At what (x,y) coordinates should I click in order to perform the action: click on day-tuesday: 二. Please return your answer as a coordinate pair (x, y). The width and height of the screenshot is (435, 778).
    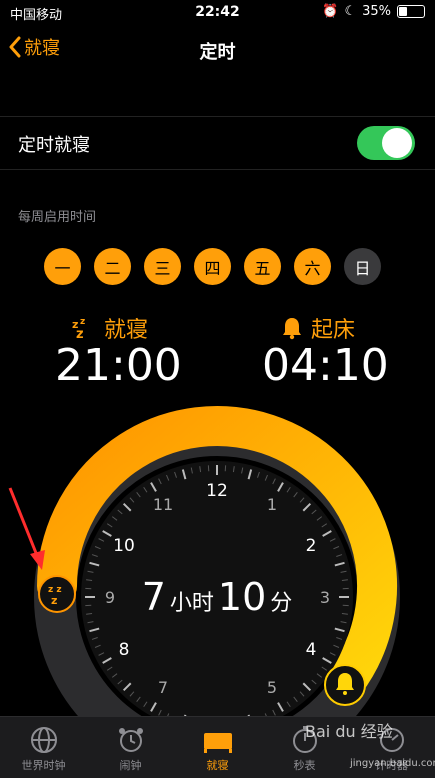
    Looking at the image, I should click on (112, 266).